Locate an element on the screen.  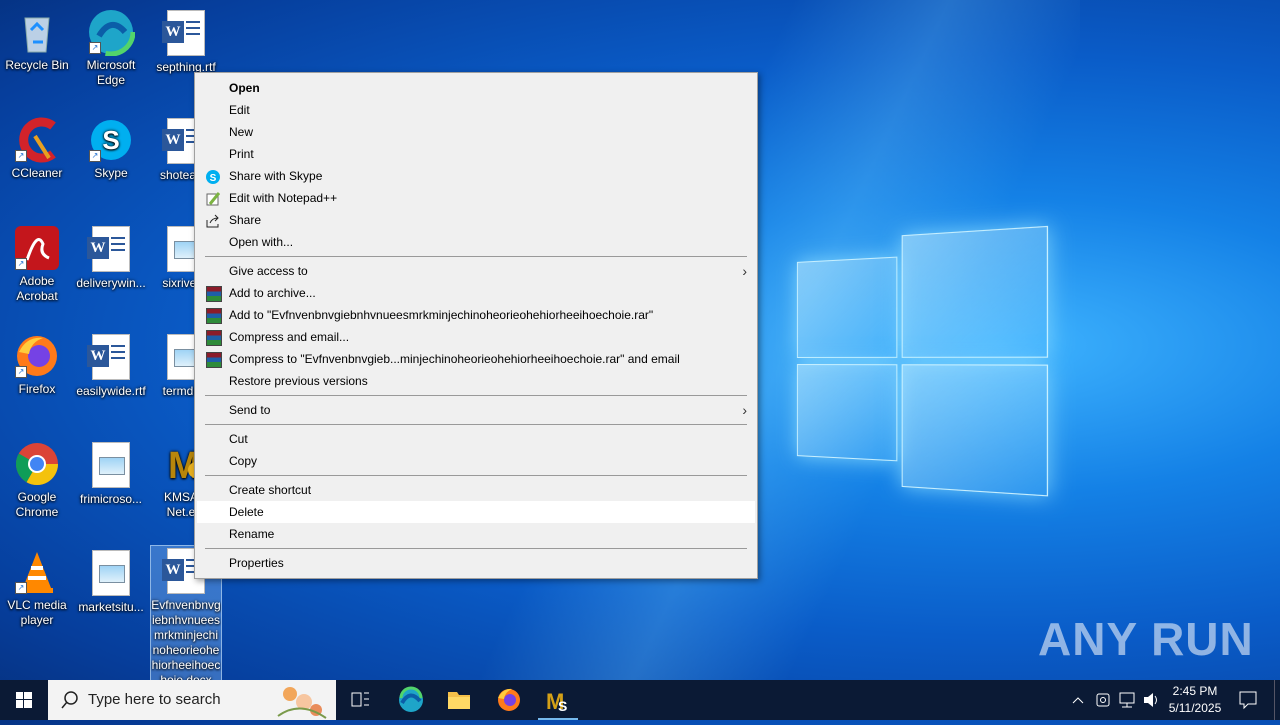
desktop-icon-vlc: ↗ VLC media player is located at coordinates (37, 588).